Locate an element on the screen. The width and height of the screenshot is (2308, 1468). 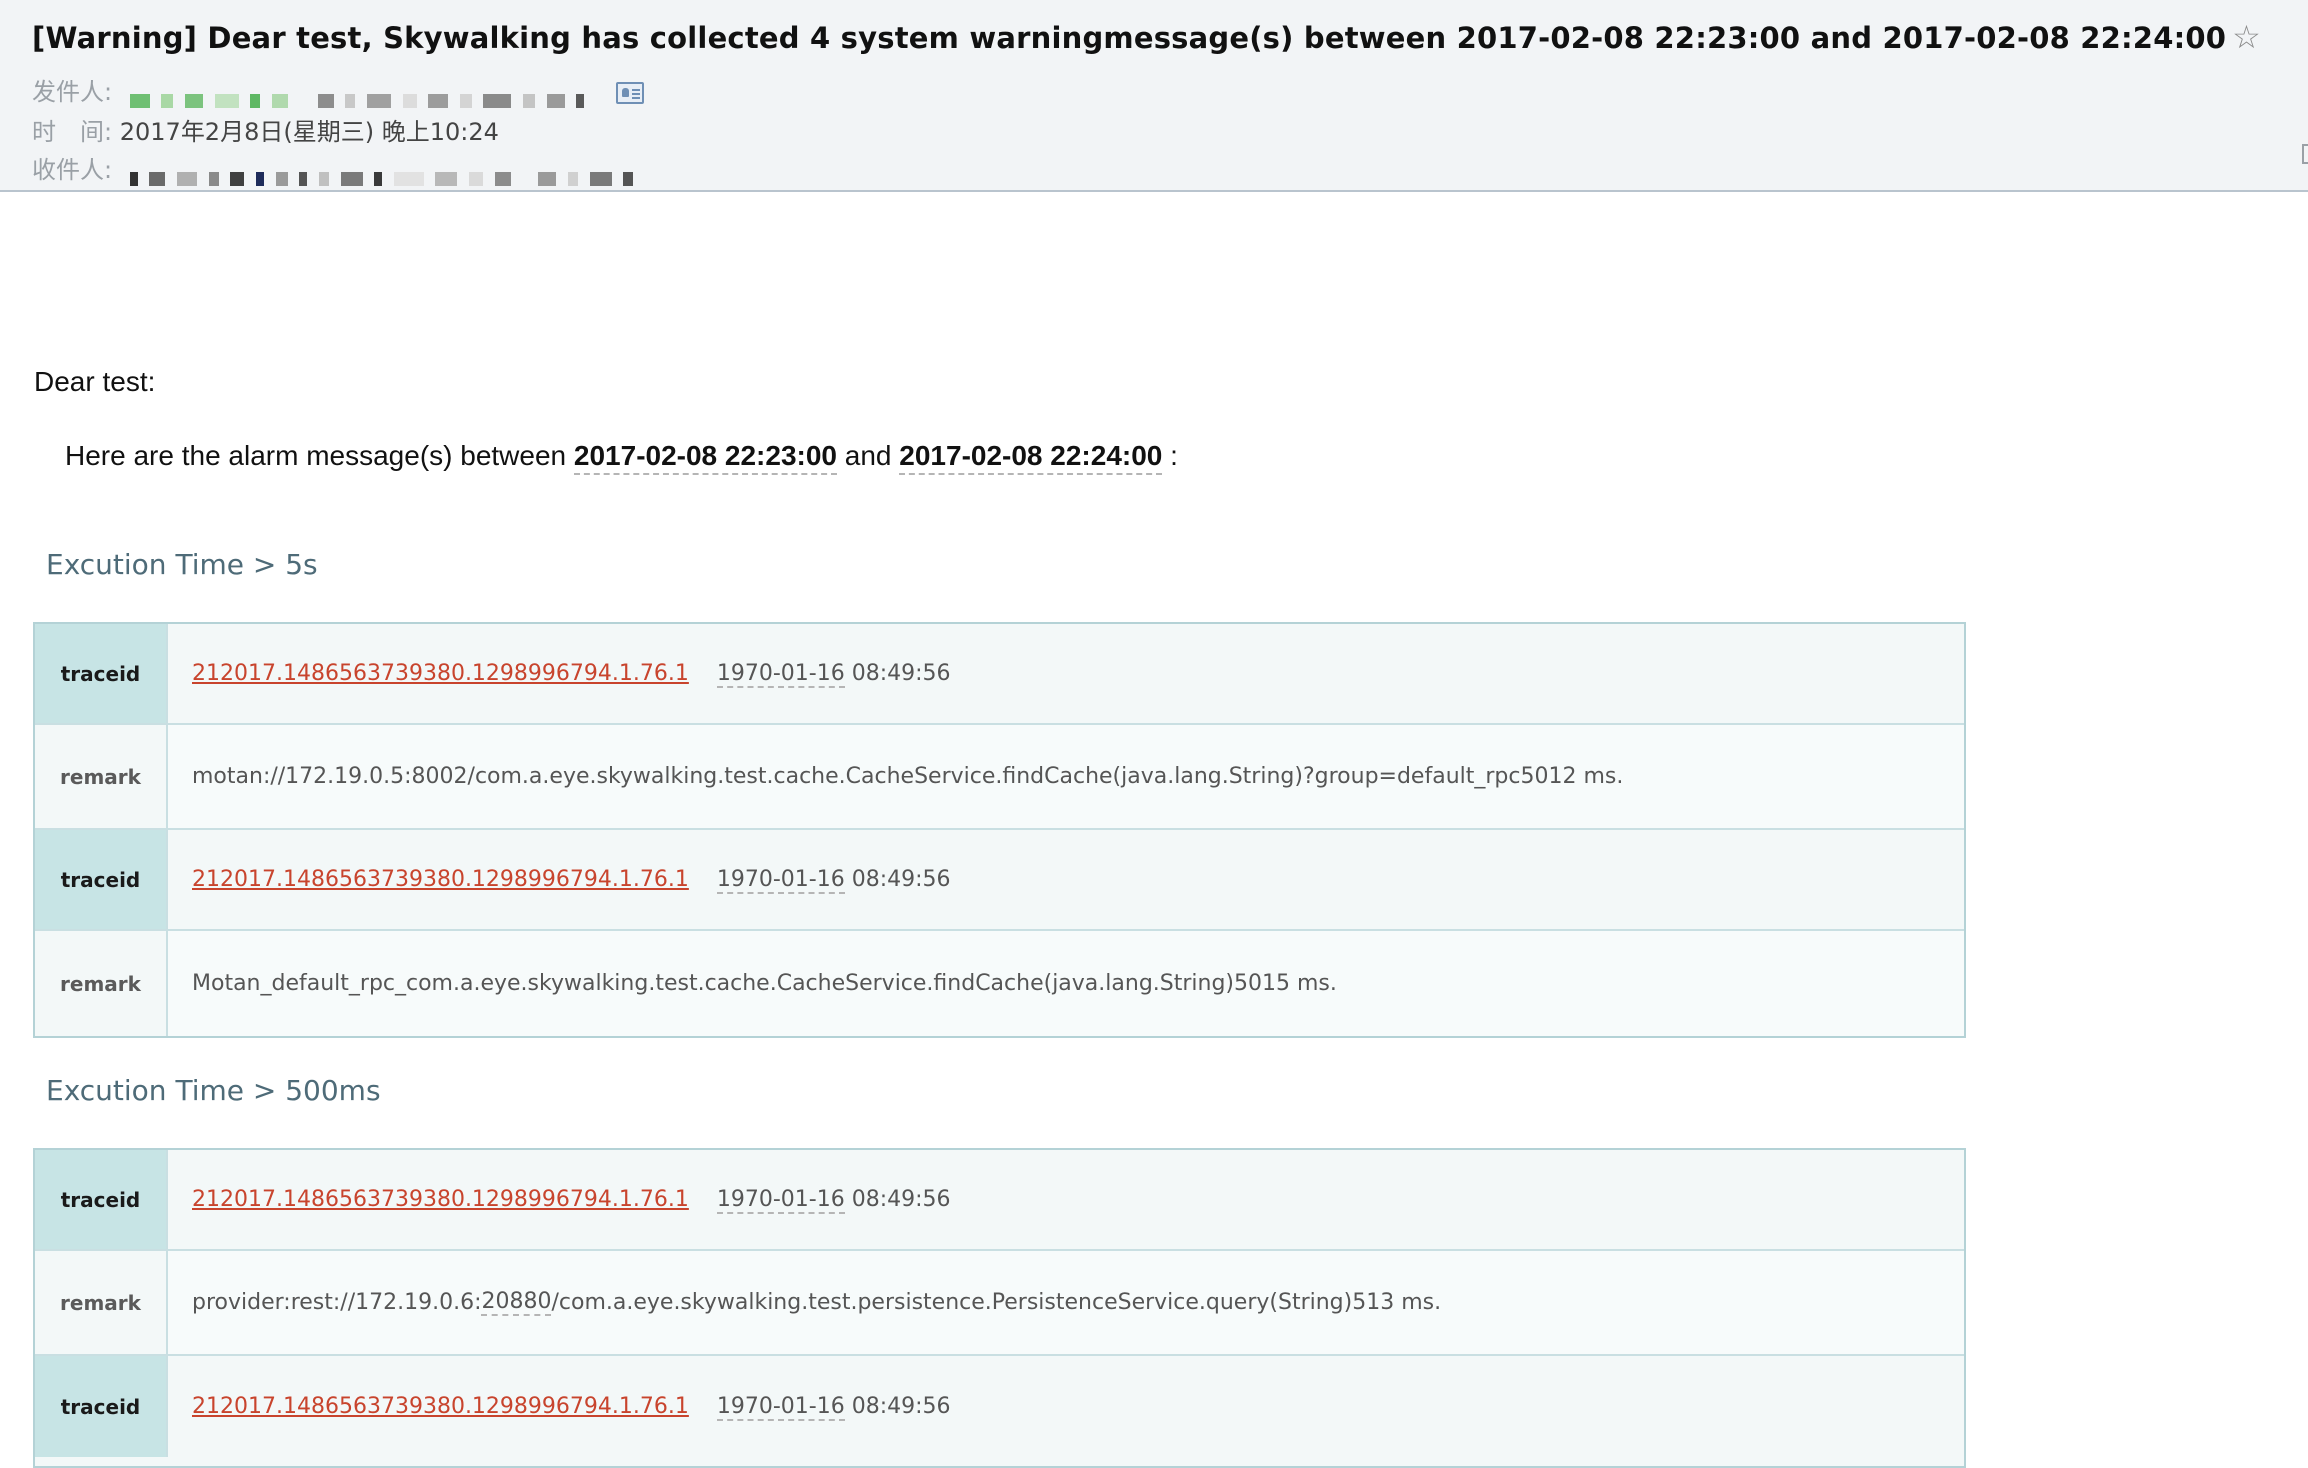
contact-card-icon is located at coordinates (629, 93).